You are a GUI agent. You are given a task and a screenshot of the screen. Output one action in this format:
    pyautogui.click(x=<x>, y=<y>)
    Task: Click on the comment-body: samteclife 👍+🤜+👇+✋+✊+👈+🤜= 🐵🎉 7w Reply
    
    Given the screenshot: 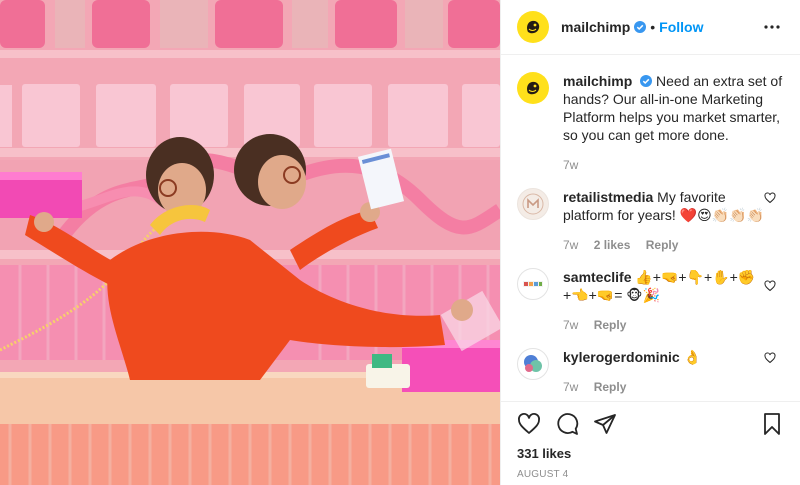 What is the action you would take?
    pyautogui.click(x=668, y=301)
    